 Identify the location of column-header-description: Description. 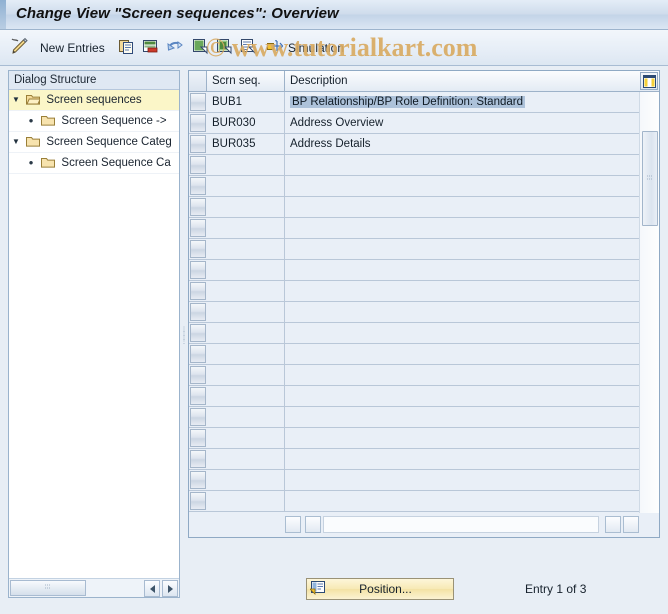
(452, 81).